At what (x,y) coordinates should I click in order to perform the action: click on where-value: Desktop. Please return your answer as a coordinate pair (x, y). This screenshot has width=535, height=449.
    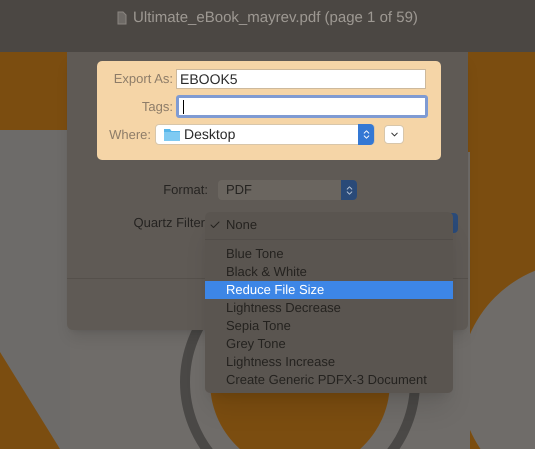
    Looking at the image, I should click on (210, 134).